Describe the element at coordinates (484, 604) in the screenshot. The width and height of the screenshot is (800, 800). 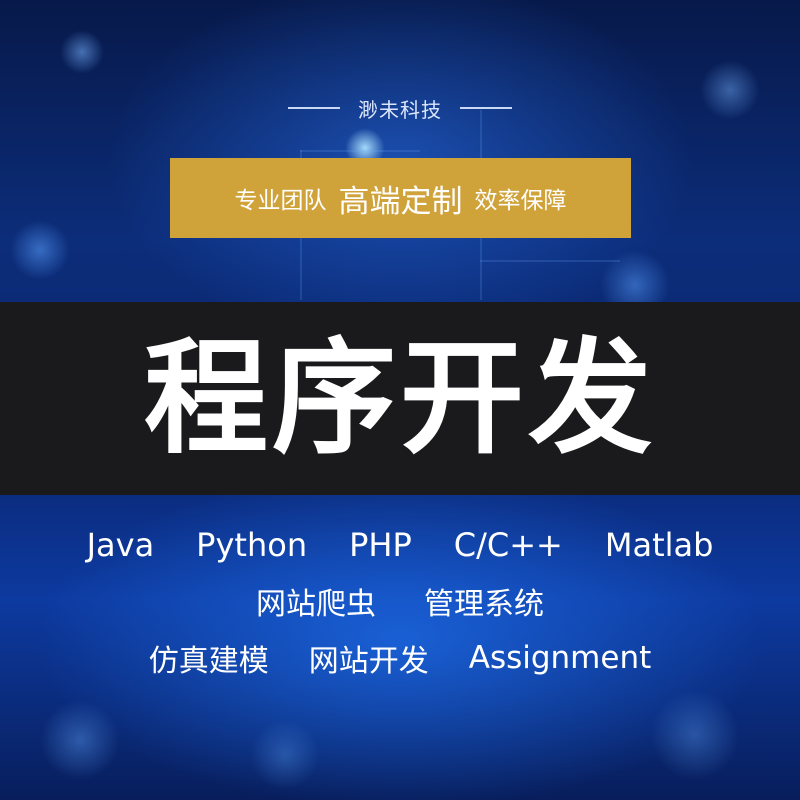
I see `service-tag: 管理系统` at that location.